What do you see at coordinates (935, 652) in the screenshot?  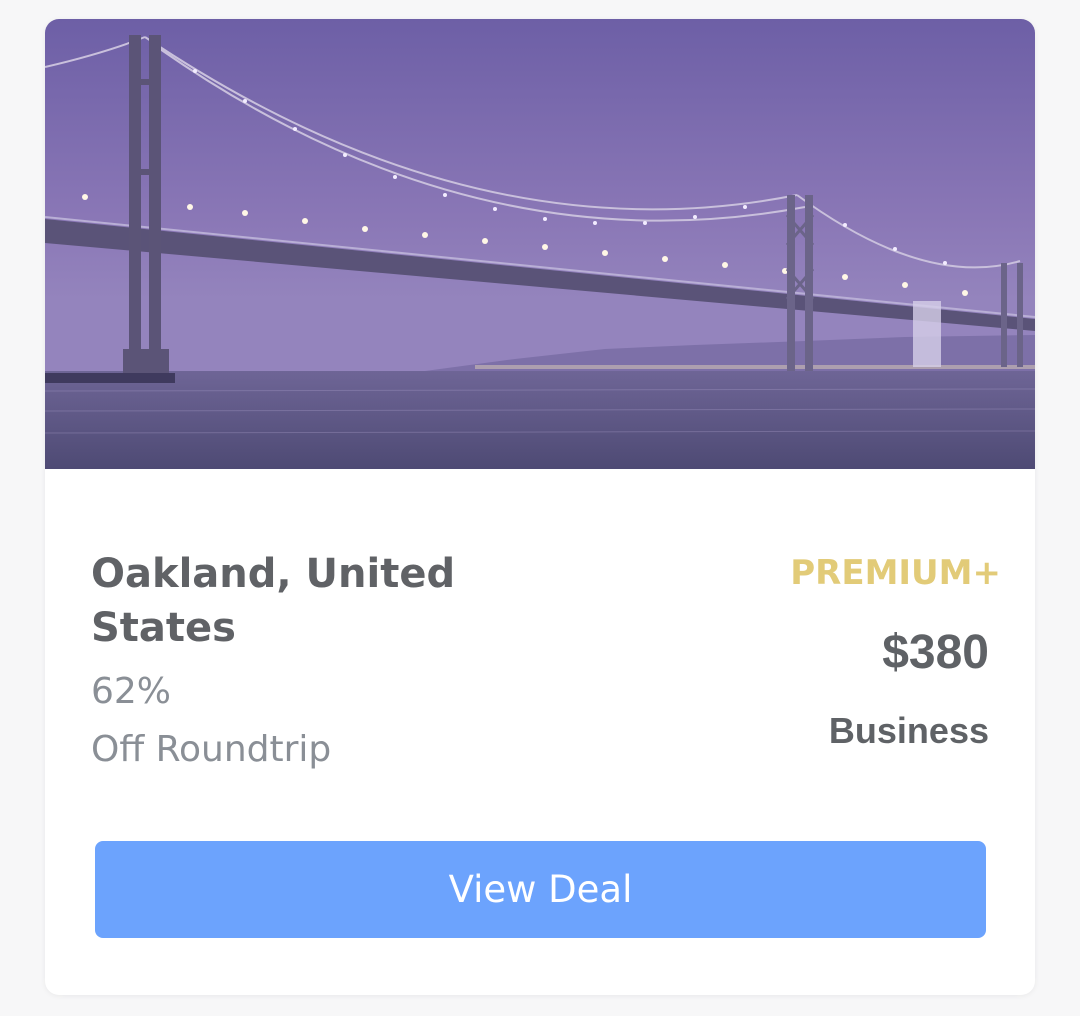 I see `price: $380` at bounding box center [935, 652].